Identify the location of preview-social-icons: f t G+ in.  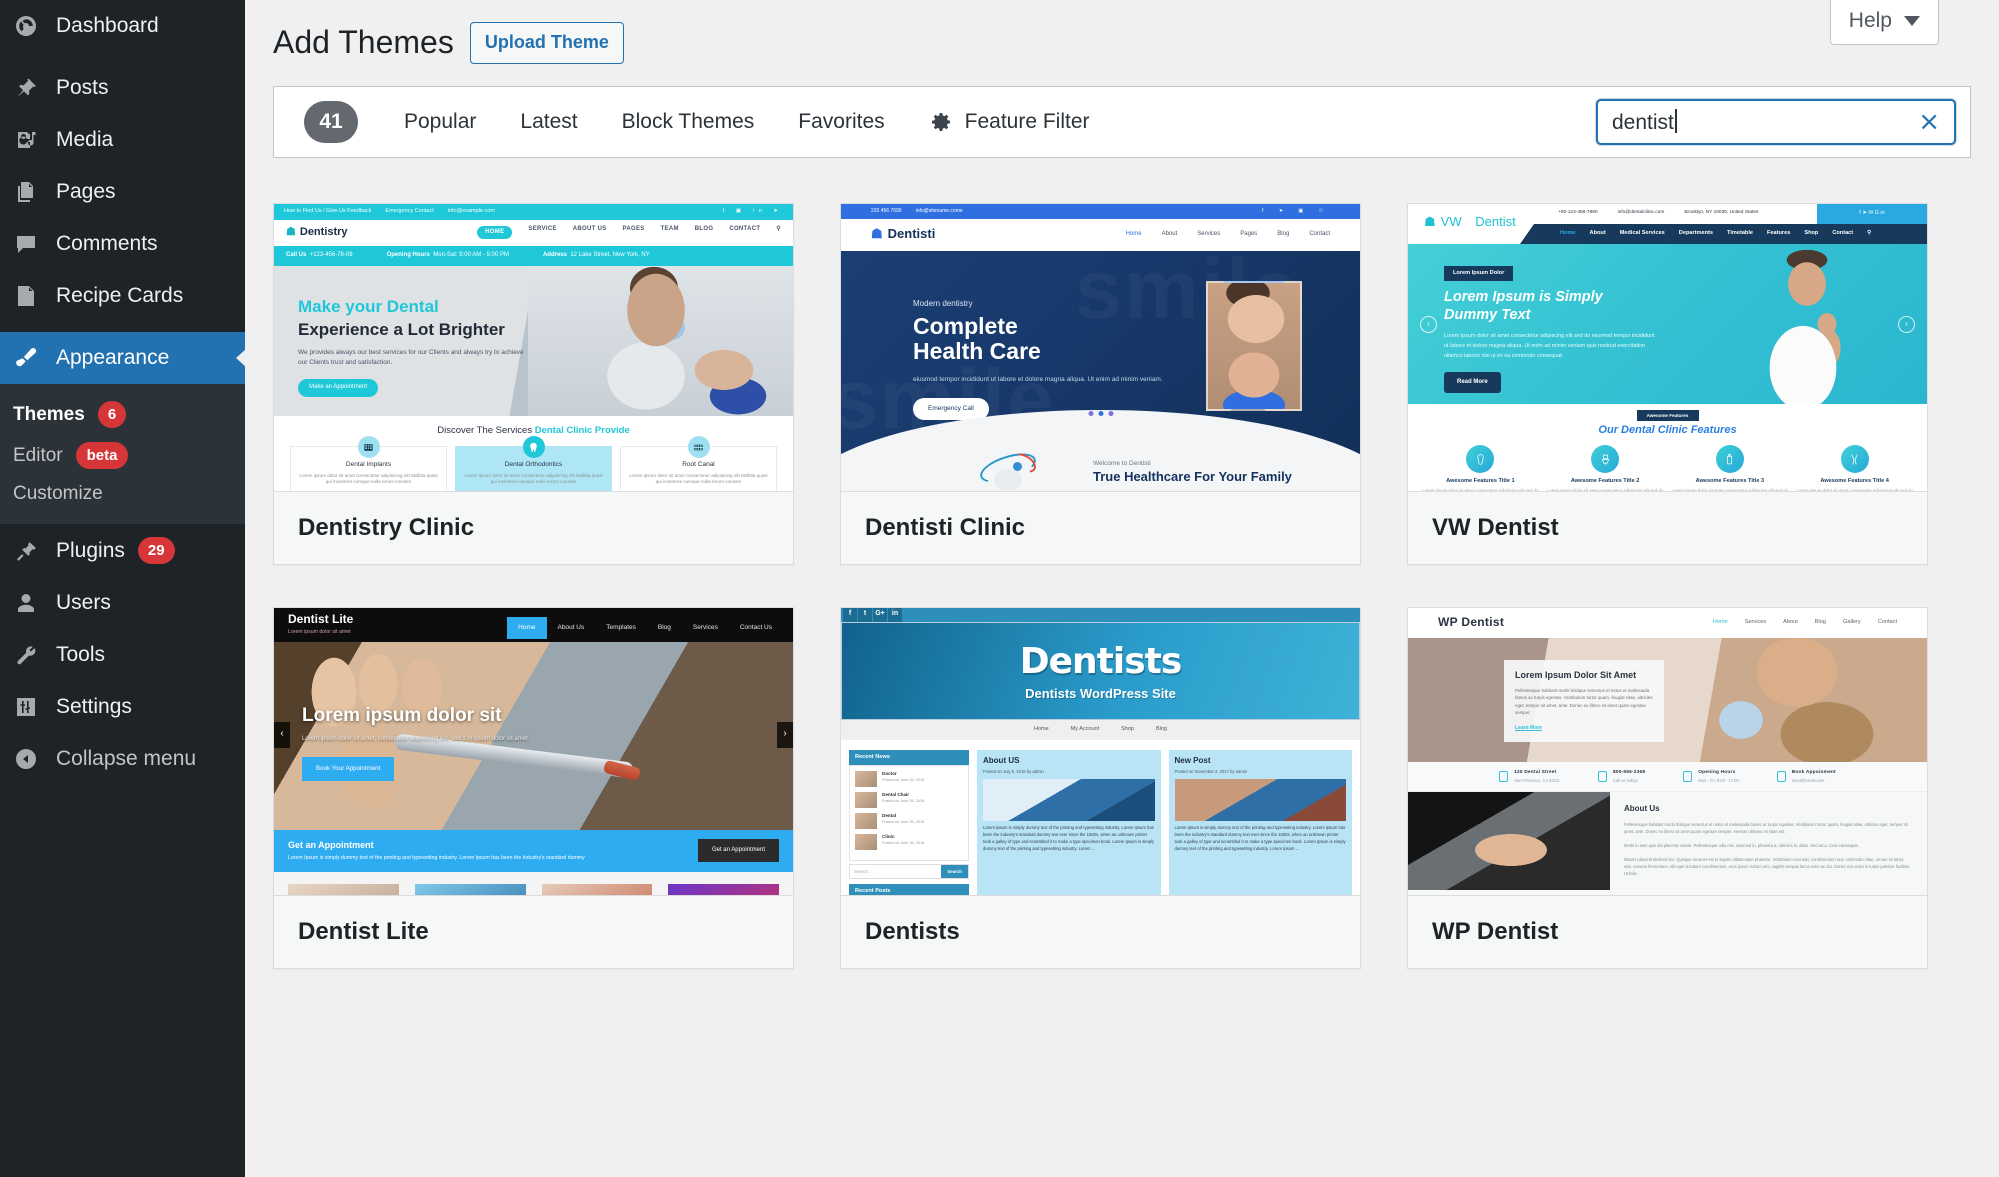
(1100, 614).